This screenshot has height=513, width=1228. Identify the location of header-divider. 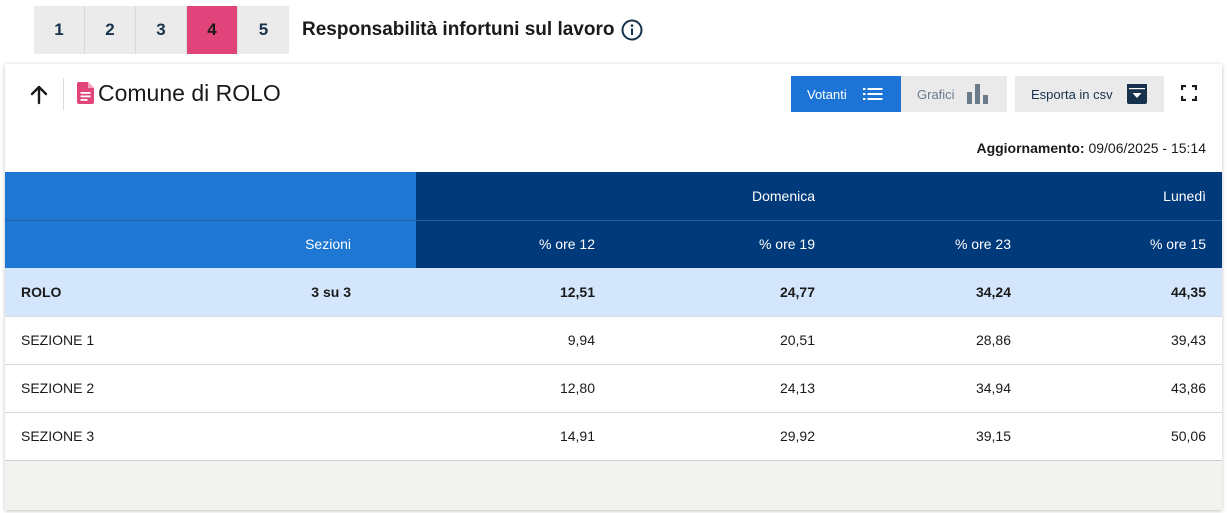
(63, 94).